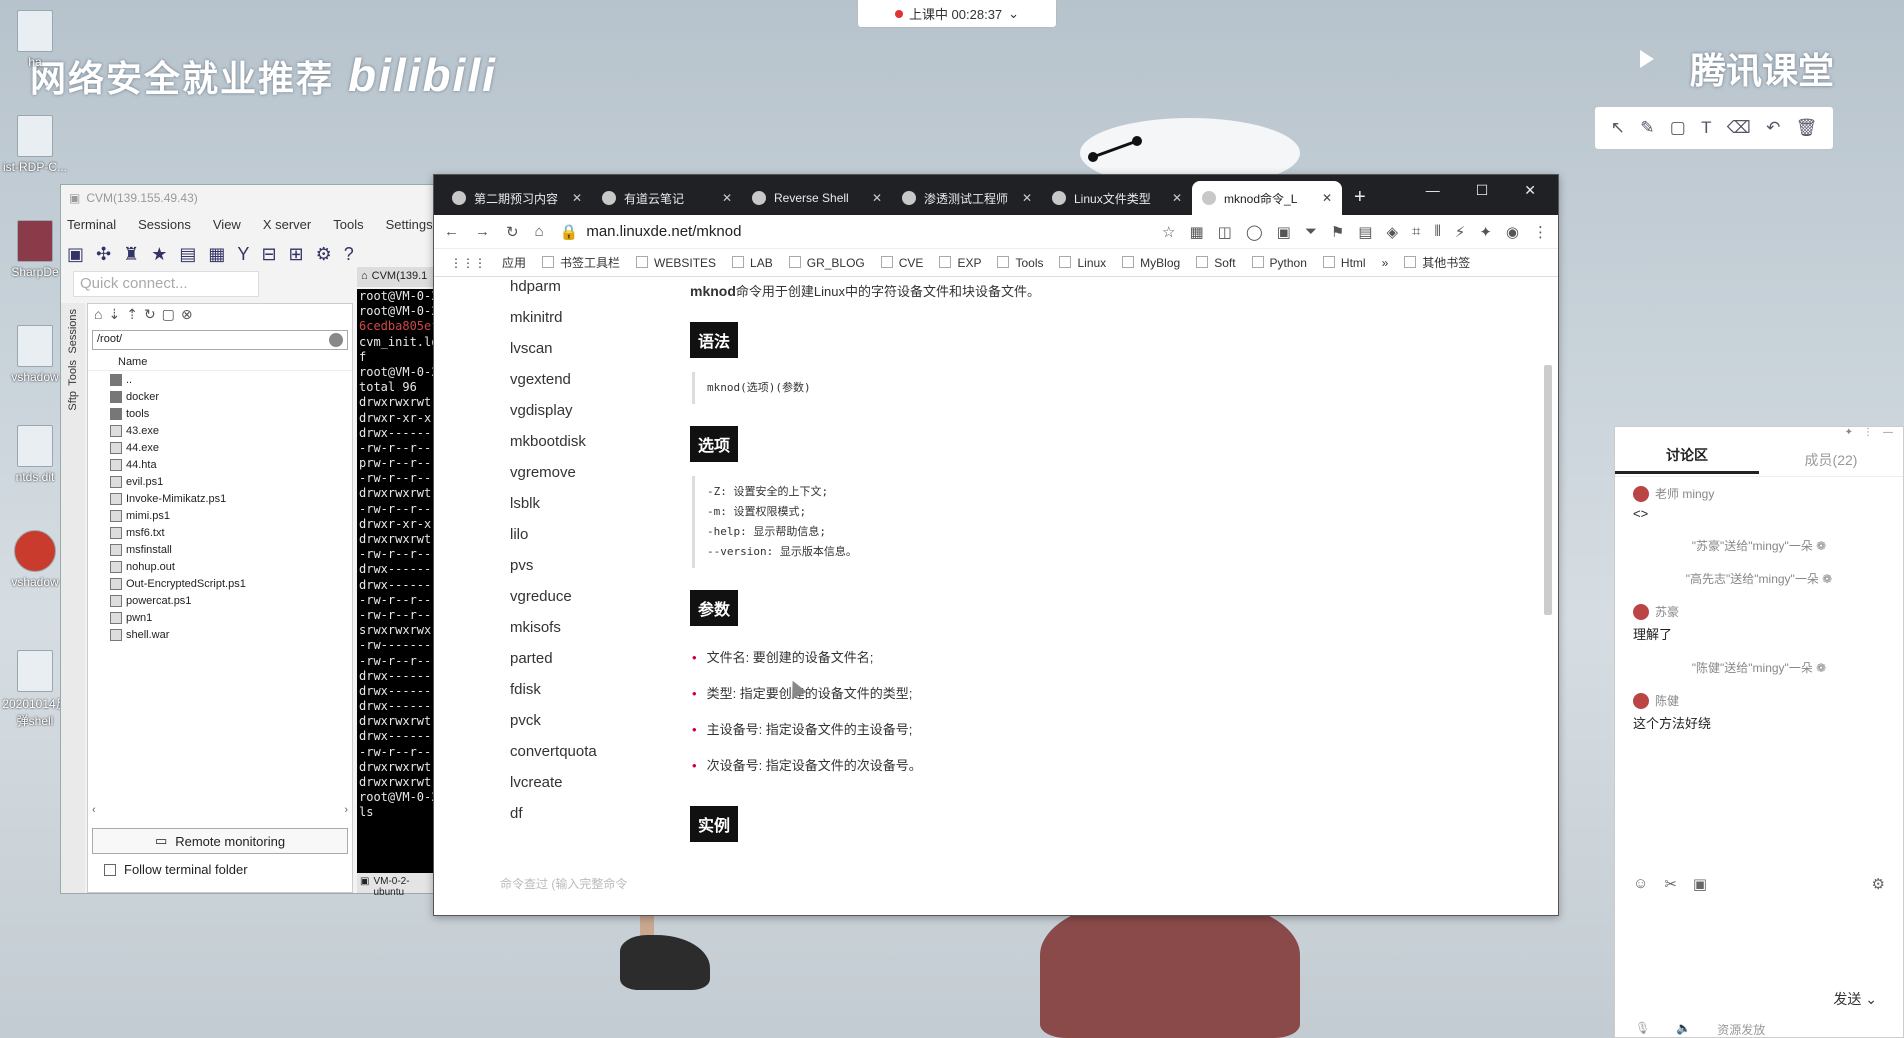 The image size is (1904, 1038). What do you see at coordinates (227, 224) in the screenshot?
I see `menu-view: View` at bounding box center [227, 224].